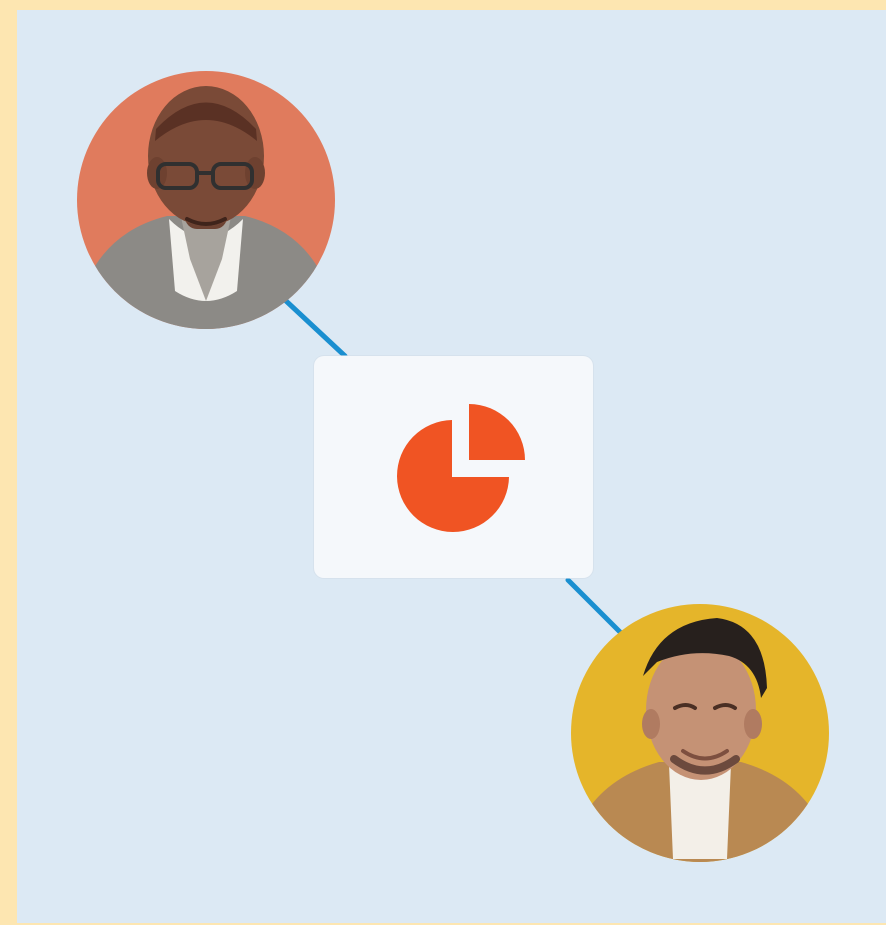 The width and height of the screenshot is (886, 925). Describe the element at coordinates (461, 468) in the screenshot. I see `pie-chart-icon` at that location.